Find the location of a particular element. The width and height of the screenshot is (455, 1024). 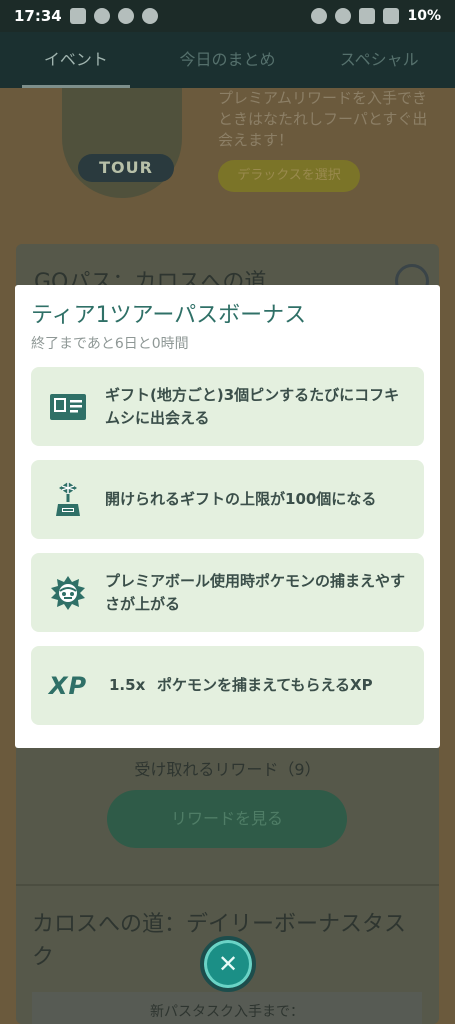

location-icon is located at coordinates (319, 16).